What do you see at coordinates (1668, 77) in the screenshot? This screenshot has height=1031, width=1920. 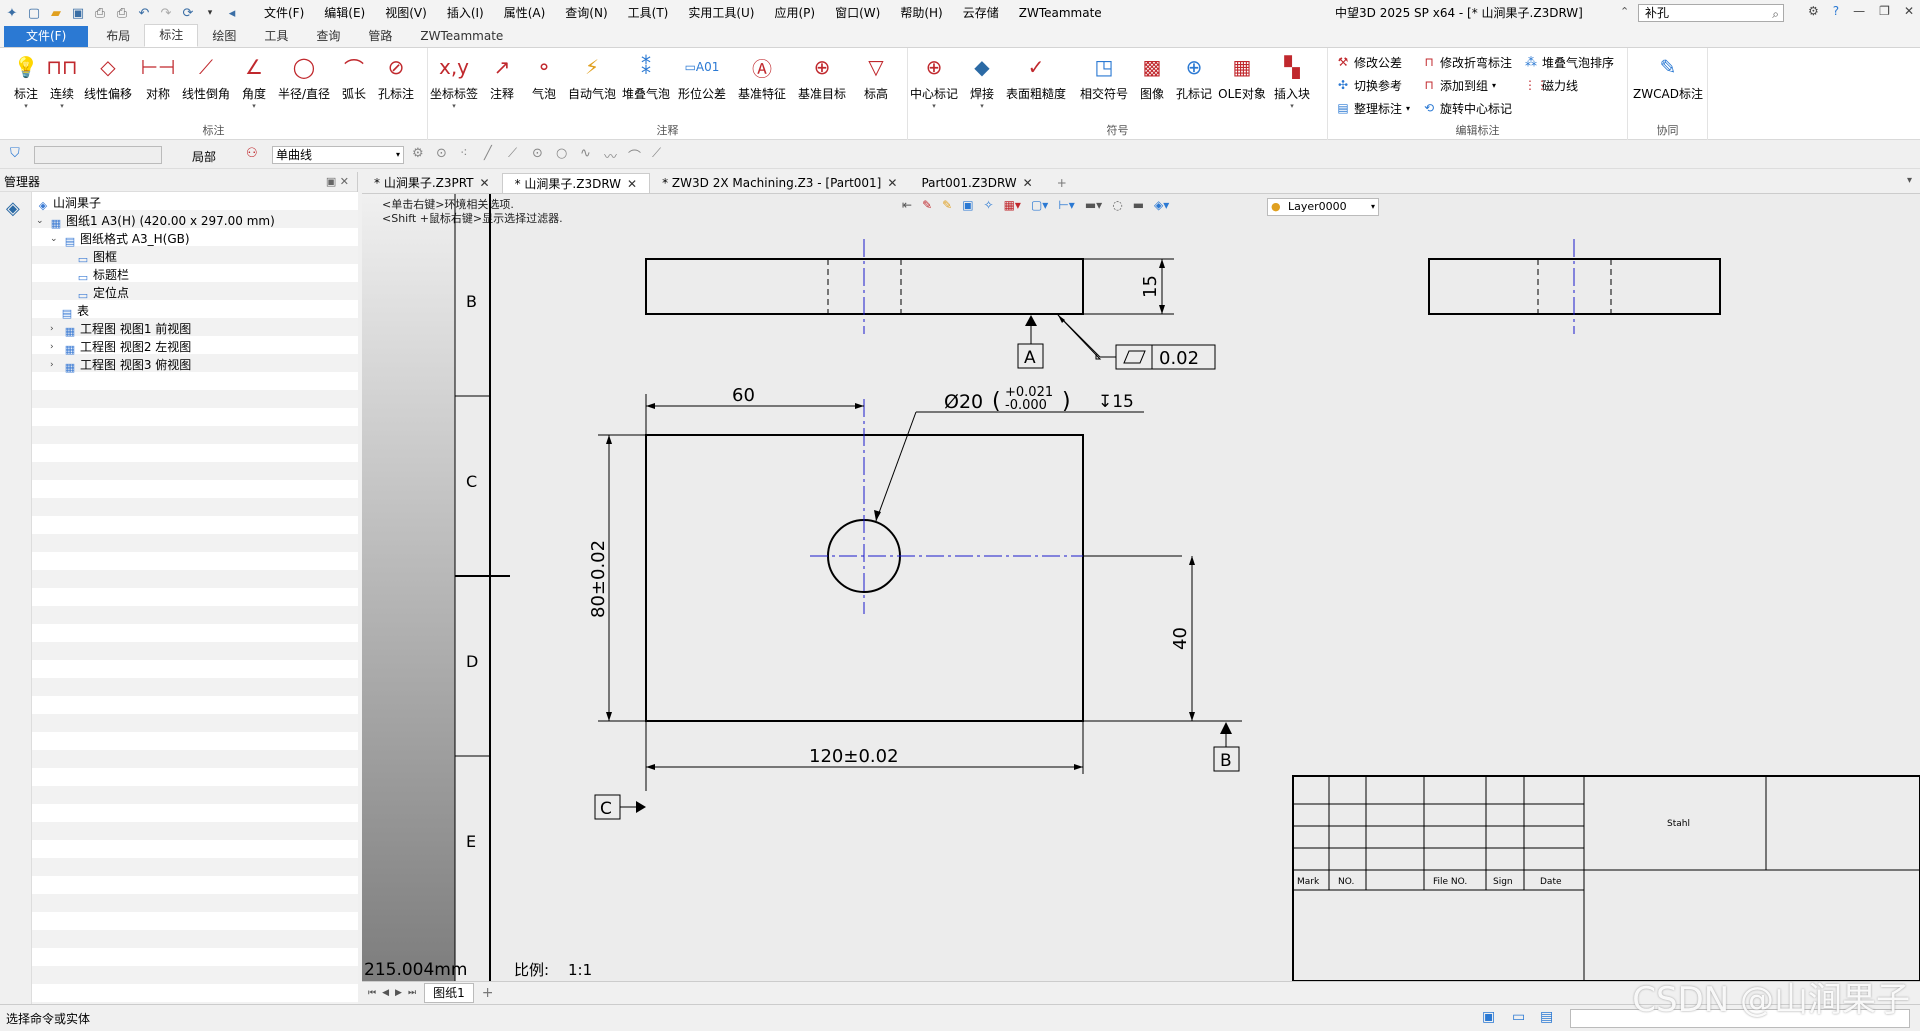 I see `zwcad-annotate-button: ✎ ZWCAD标注` at bounding box center [1668, 77].